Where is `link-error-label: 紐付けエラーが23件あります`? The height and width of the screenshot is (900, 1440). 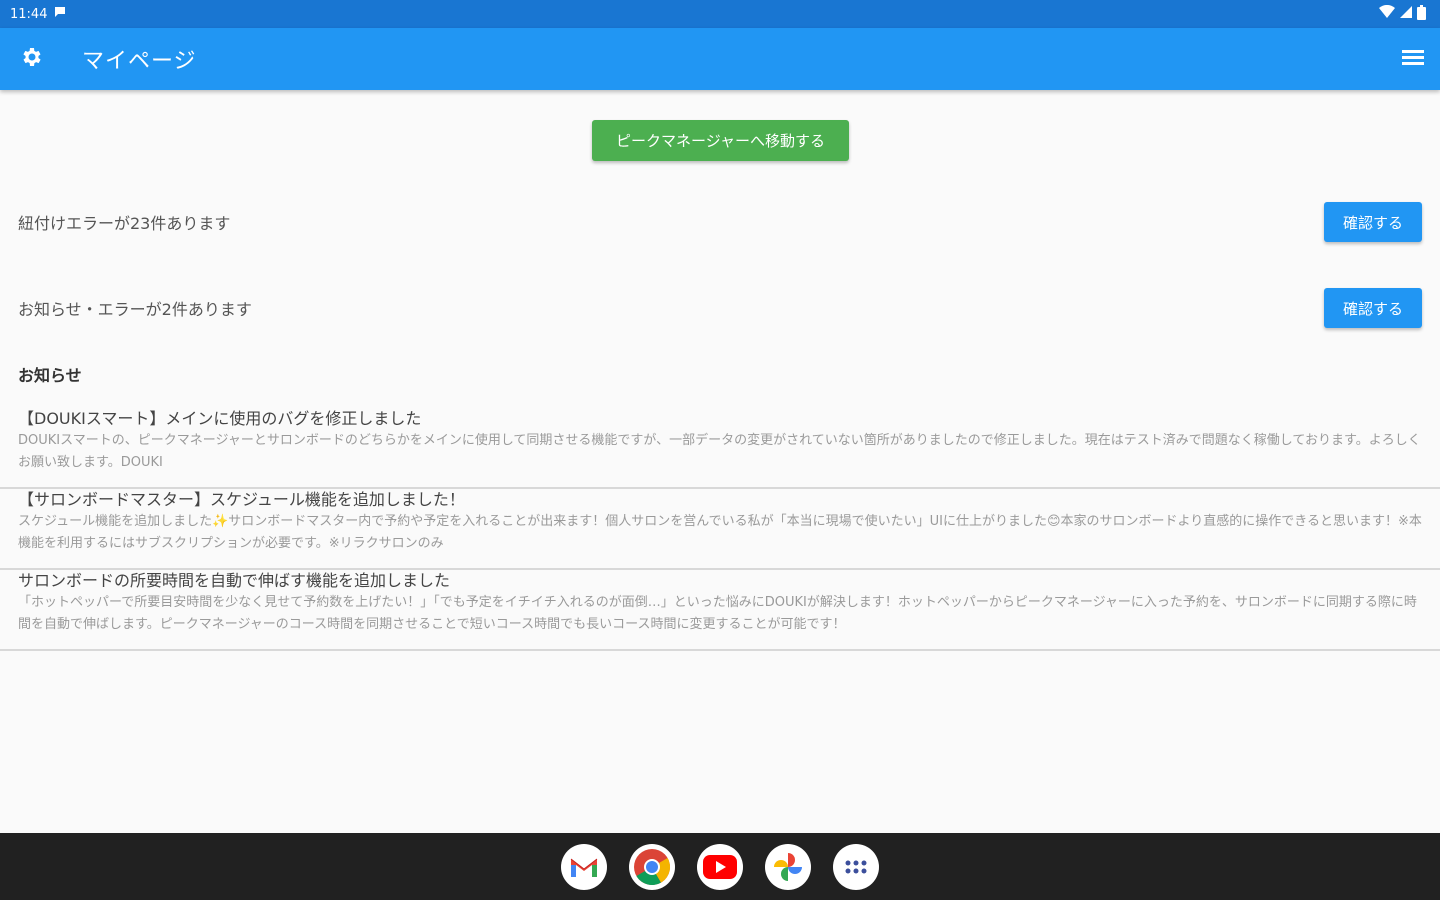
link-error-label: 紐付けエラーが23件あります is located at coordinates (124, 223).